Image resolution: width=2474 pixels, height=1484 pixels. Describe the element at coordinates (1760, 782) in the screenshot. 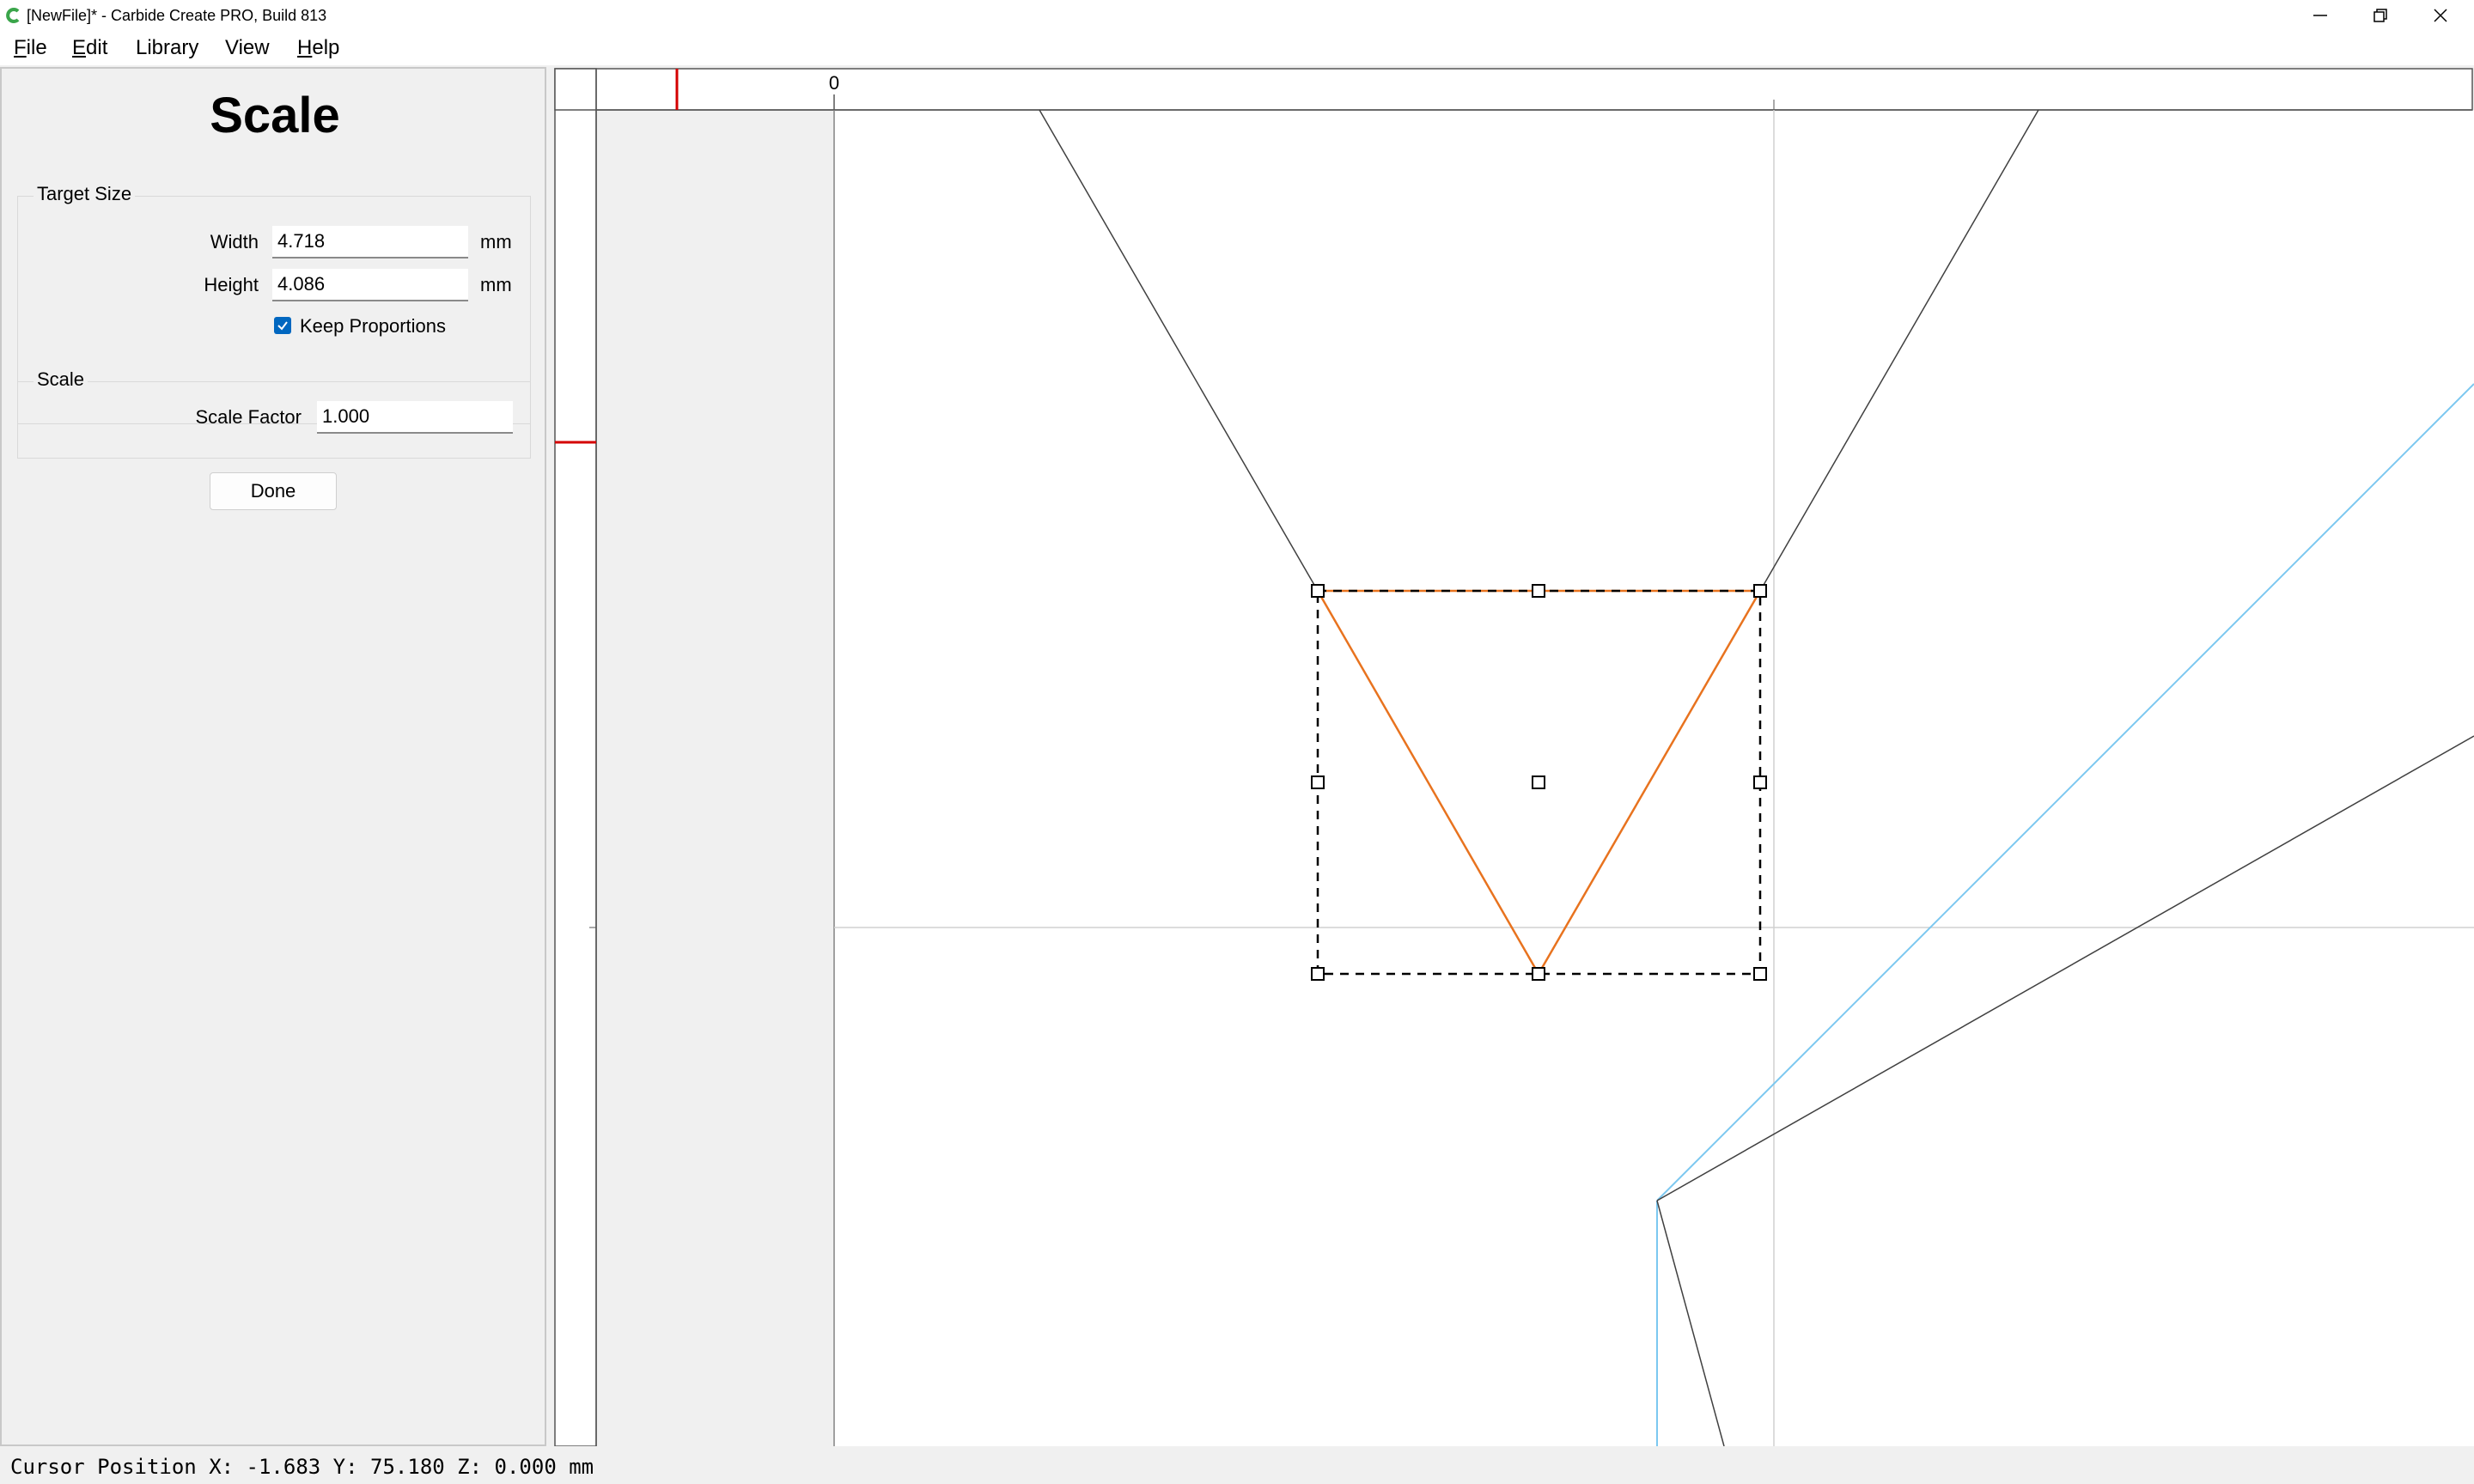

I see `handle-middle-right` at that location.